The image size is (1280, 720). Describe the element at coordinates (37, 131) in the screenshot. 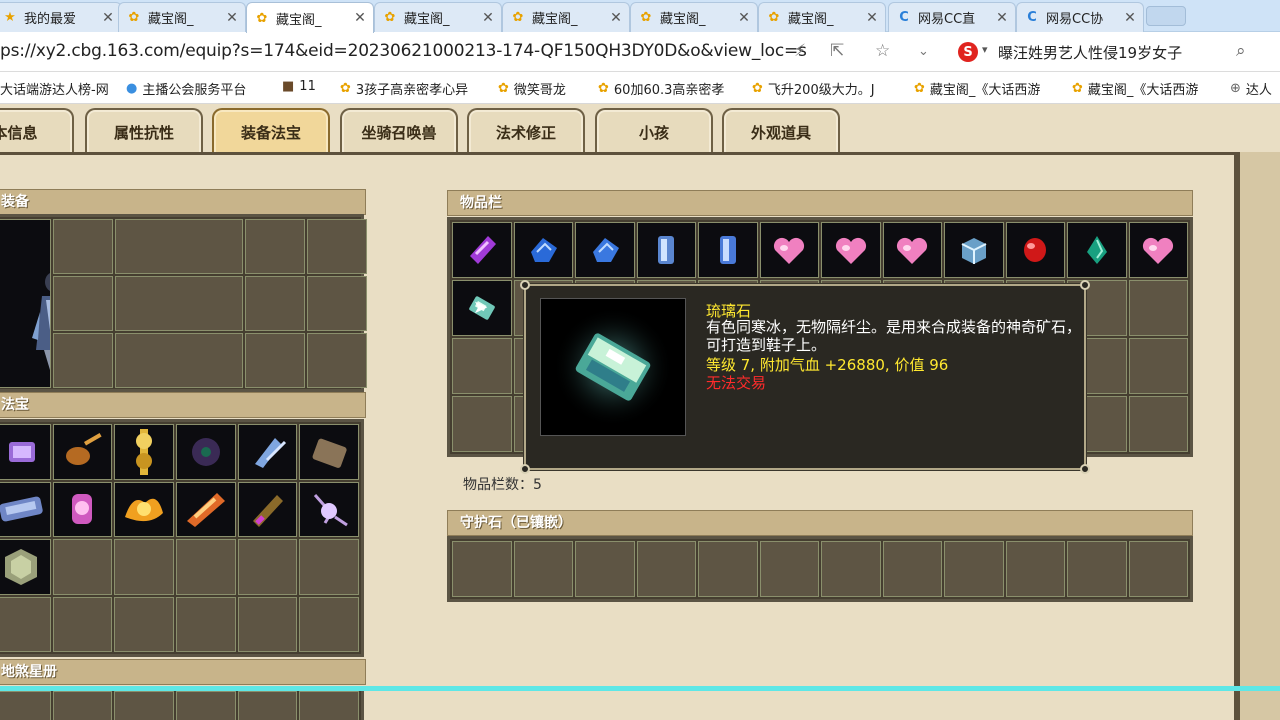

I see `tab-basic-info: 本信息` at that location.